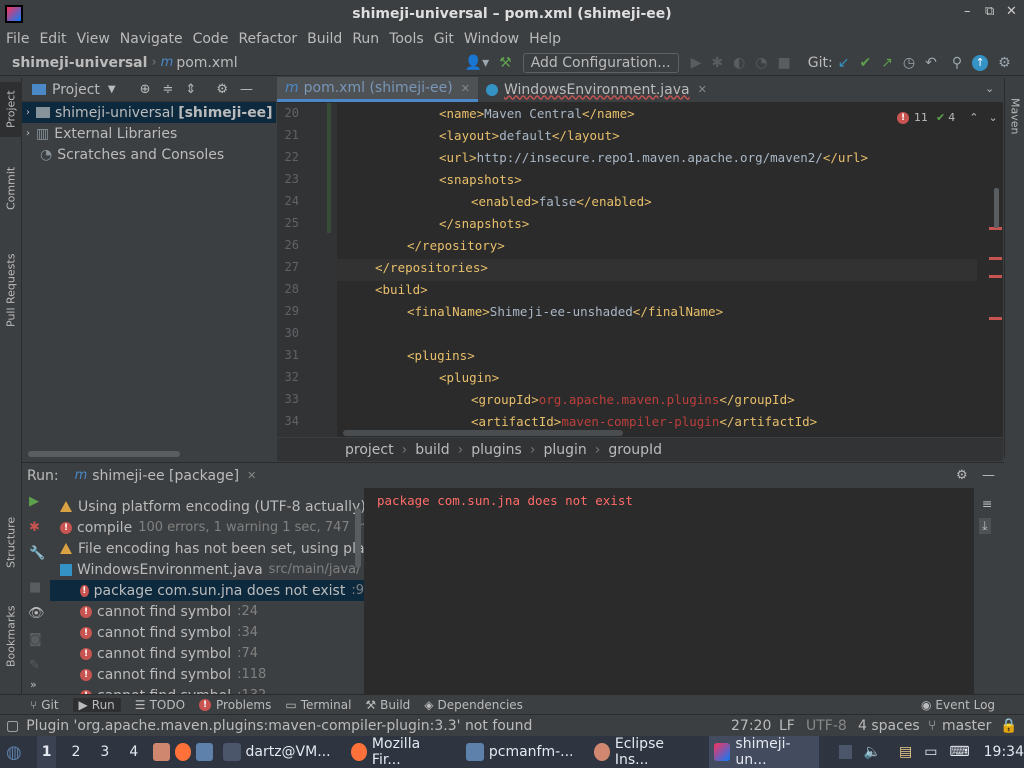 This screenshot has width=1024, height=768. I want to click on terminal-tool-tab: ▭ Terminal, so click(318, 705).